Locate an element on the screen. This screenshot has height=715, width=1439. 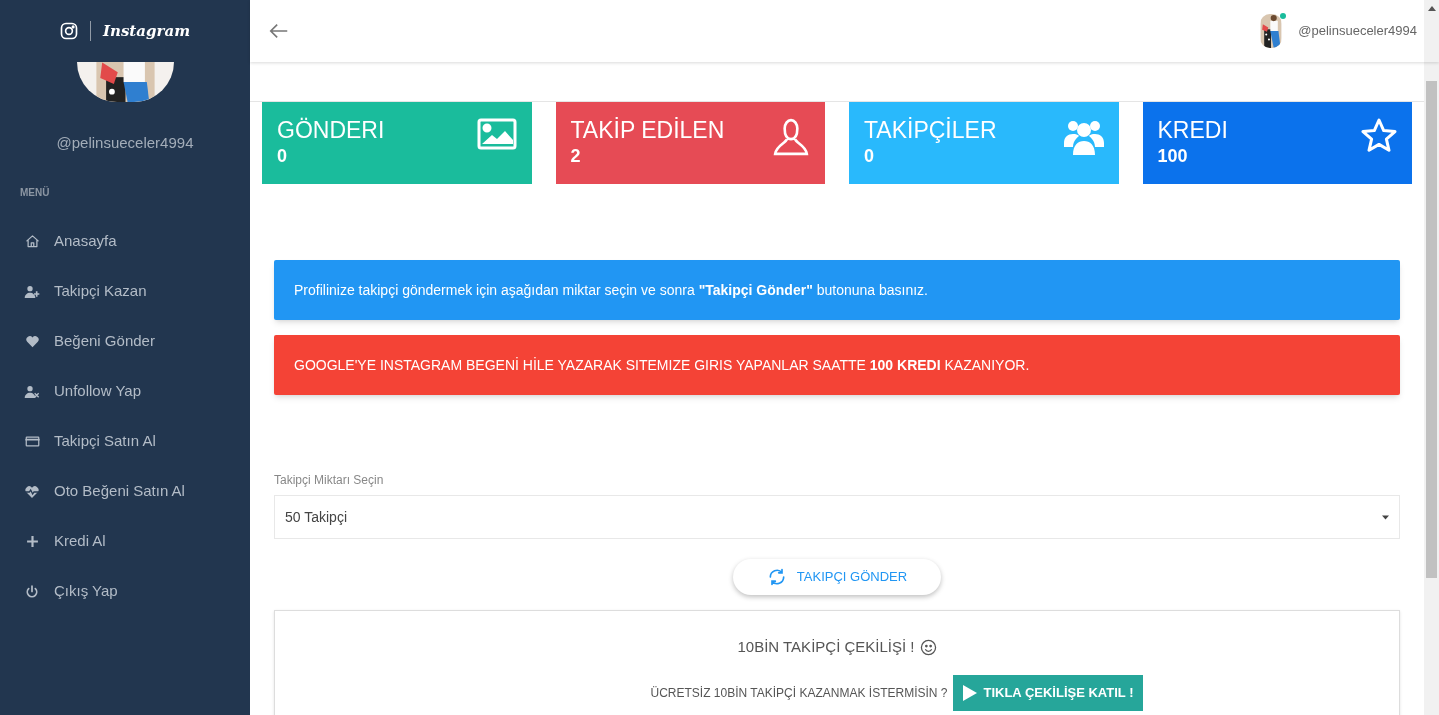
sidebar-menu-item: Oto Beğeni Satın Al is located at coordinates (125, 491).